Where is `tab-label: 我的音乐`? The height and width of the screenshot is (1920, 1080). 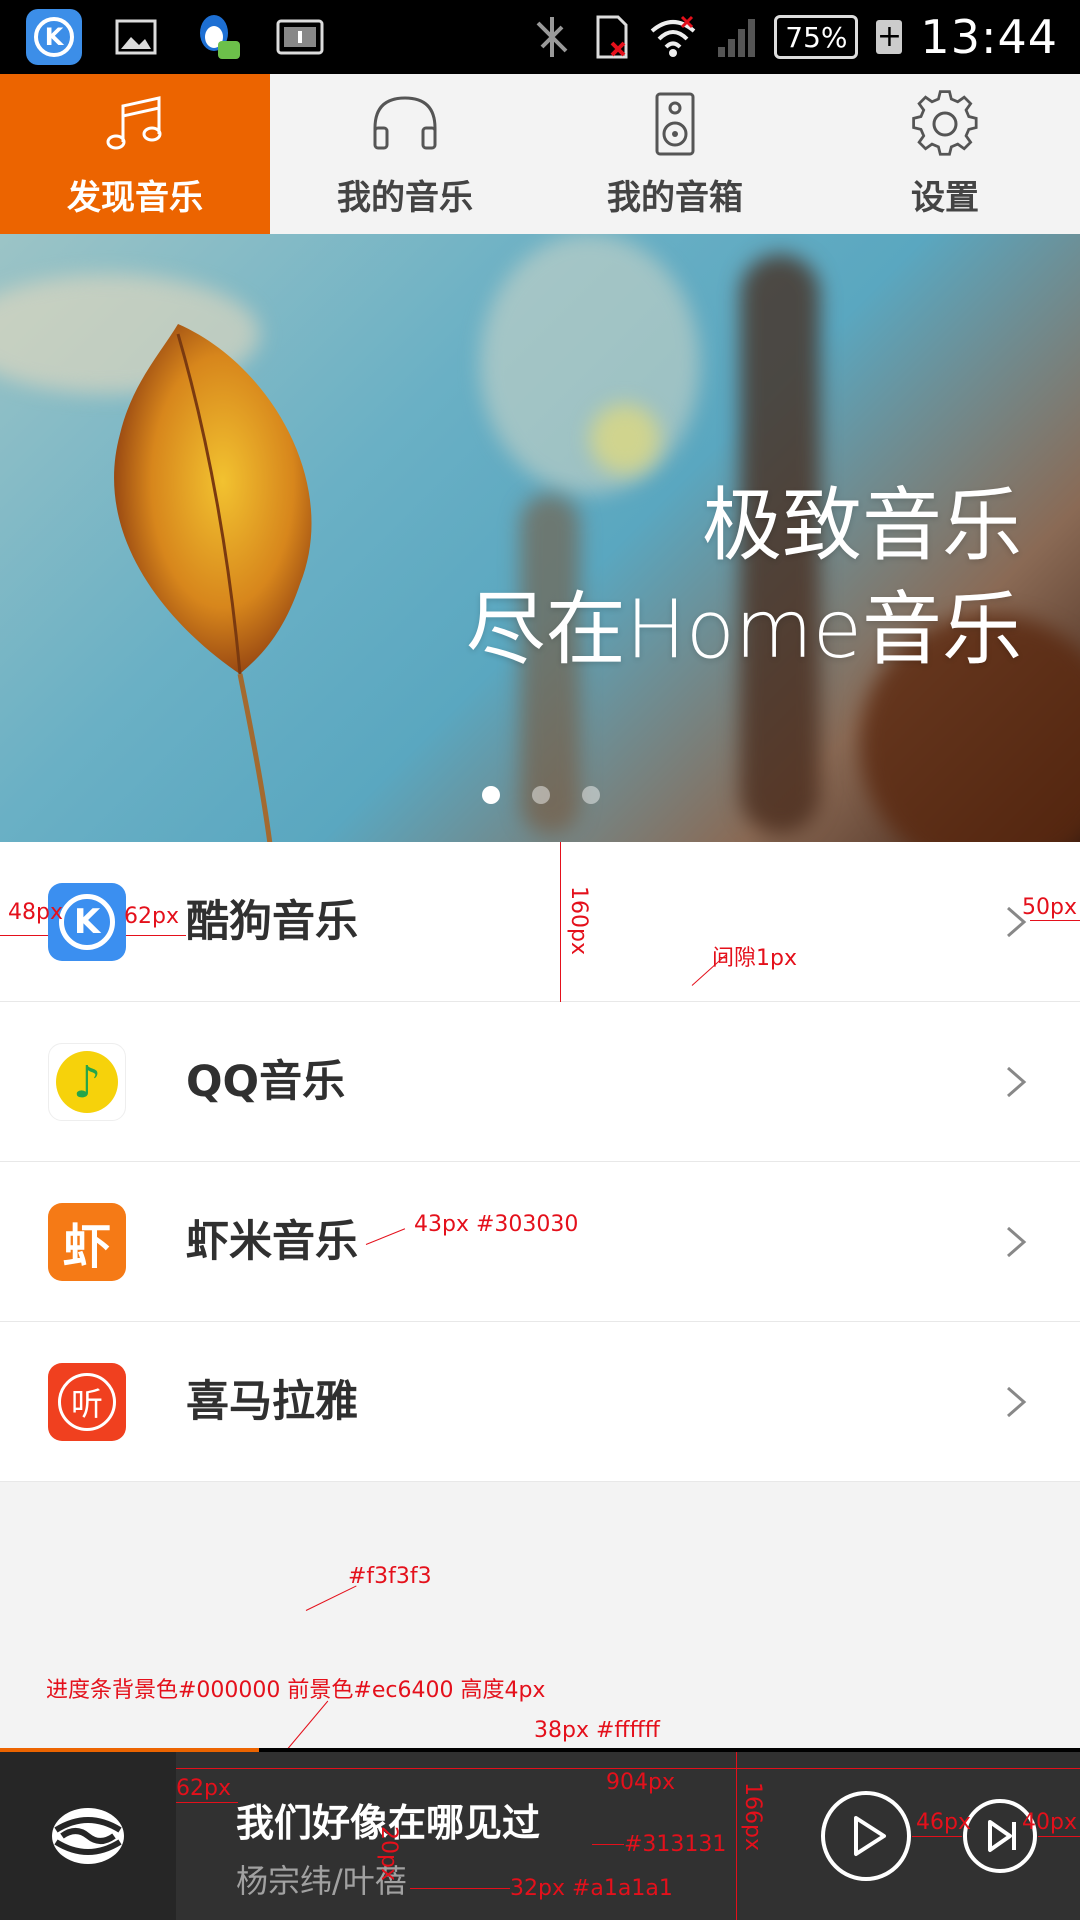 tab-label: 我的音乐 is located at coordinates (405, 198).